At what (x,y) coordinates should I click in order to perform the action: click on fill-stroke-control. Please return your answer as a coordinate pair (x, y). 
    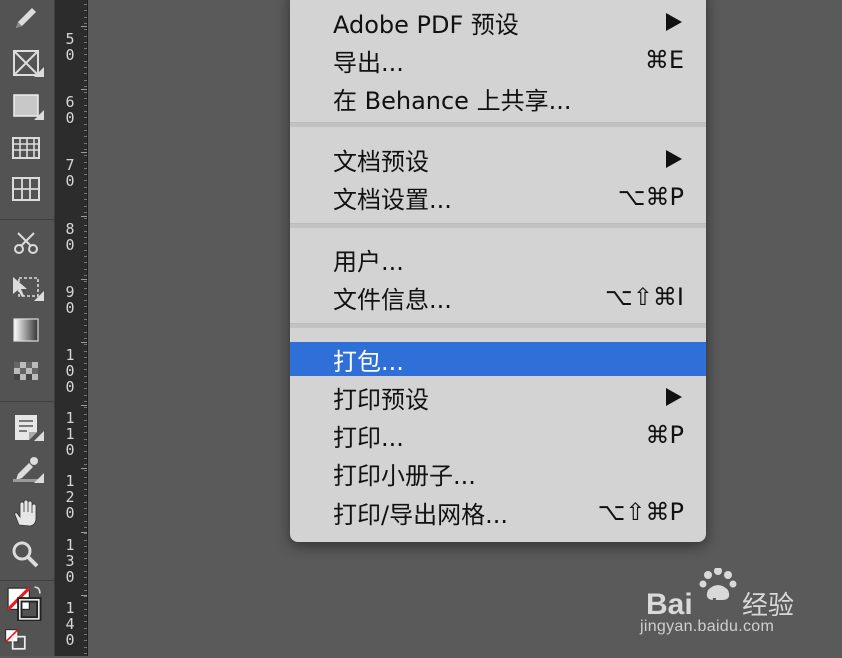
    Looking at the image, I should click on (24, 603).